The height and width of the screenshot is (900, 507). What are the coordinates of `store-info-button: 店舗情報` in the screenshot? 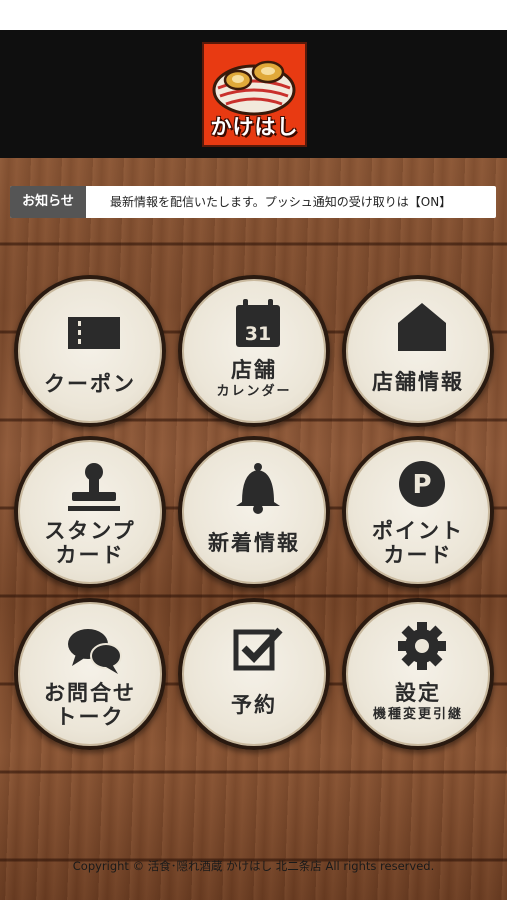 It's located at (418, 351).